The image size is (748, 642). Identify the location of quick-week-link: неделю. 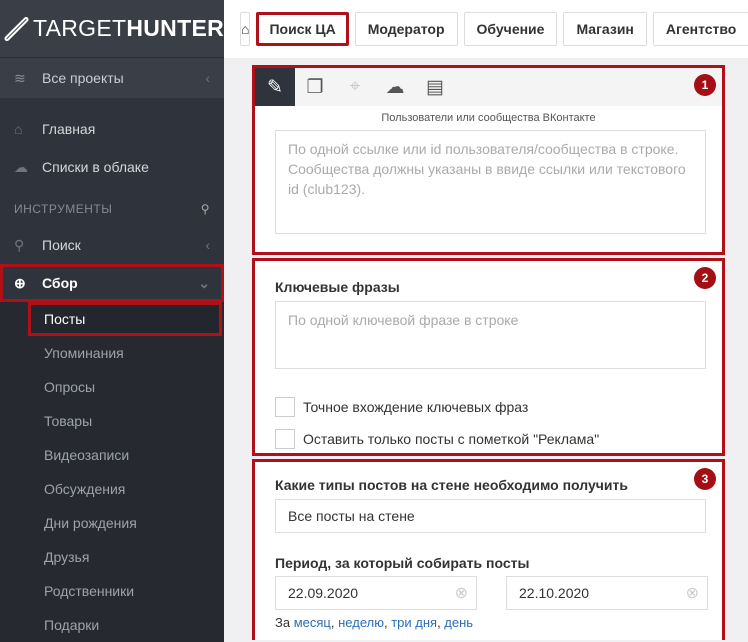
(361, 622).